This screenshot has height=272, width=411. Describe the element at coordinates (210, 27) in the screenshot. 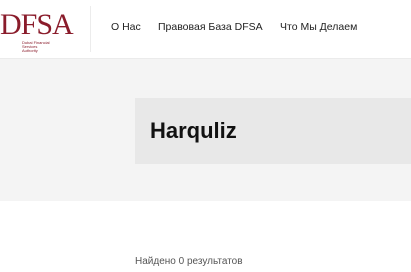

I see `nav-link-legal-framework: Правовая База DFSA` at that location.